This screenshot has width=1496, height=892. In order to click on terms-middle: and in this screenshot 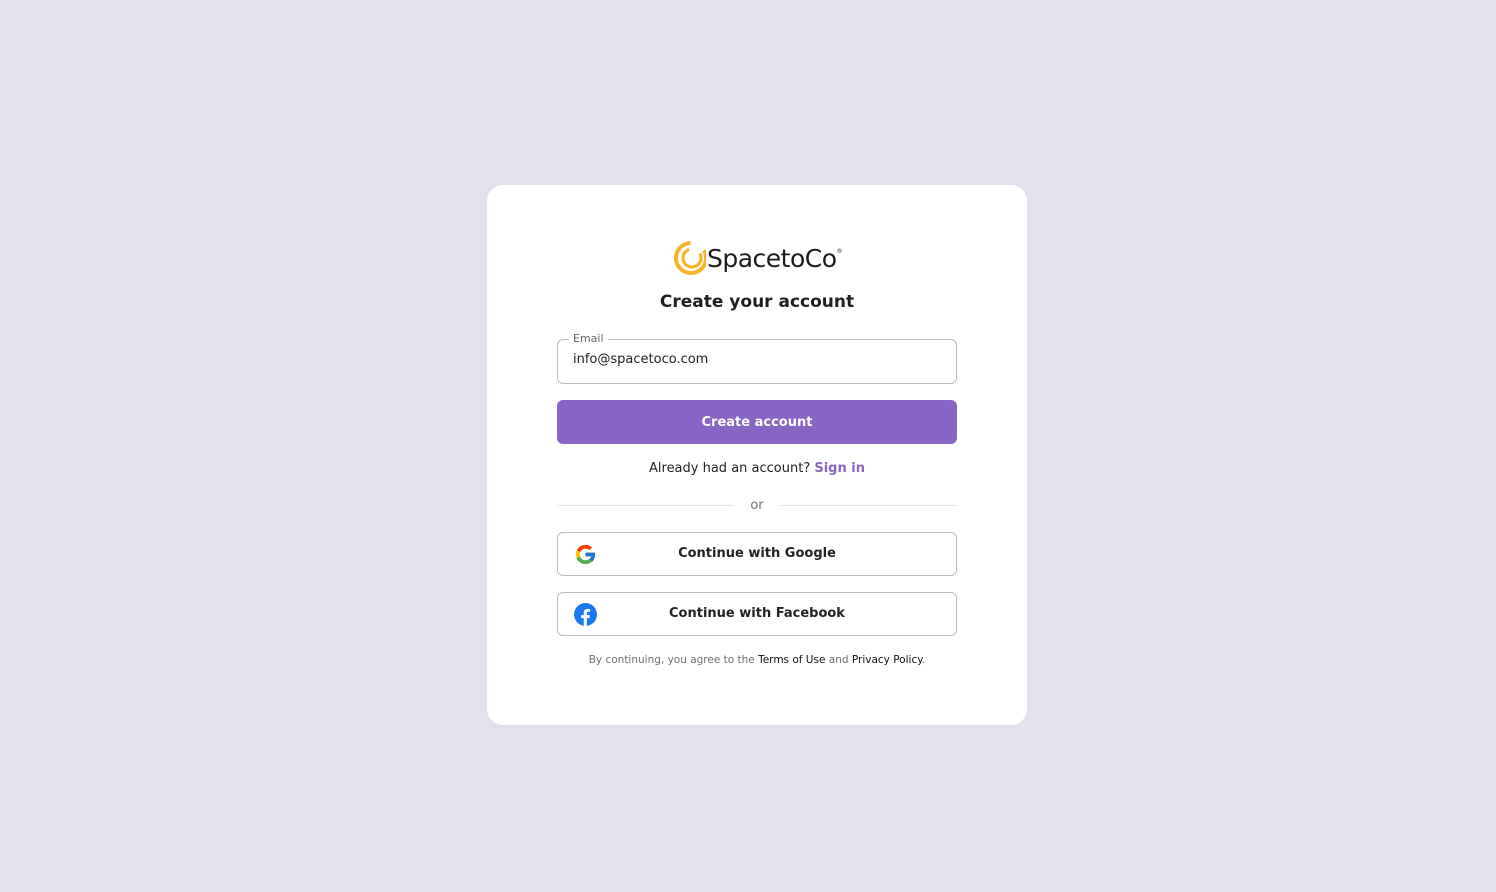, I will do `click(838, 660)`.